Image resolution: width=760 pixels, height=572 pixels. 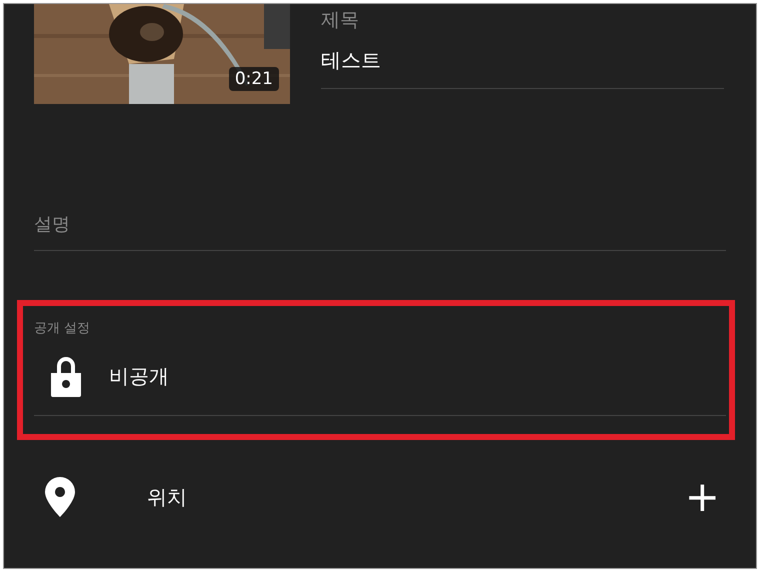 What do you see at coordinates (702, 497) in the screenshot?
I see `add-location-button: +` at bounding box center [702, 497].